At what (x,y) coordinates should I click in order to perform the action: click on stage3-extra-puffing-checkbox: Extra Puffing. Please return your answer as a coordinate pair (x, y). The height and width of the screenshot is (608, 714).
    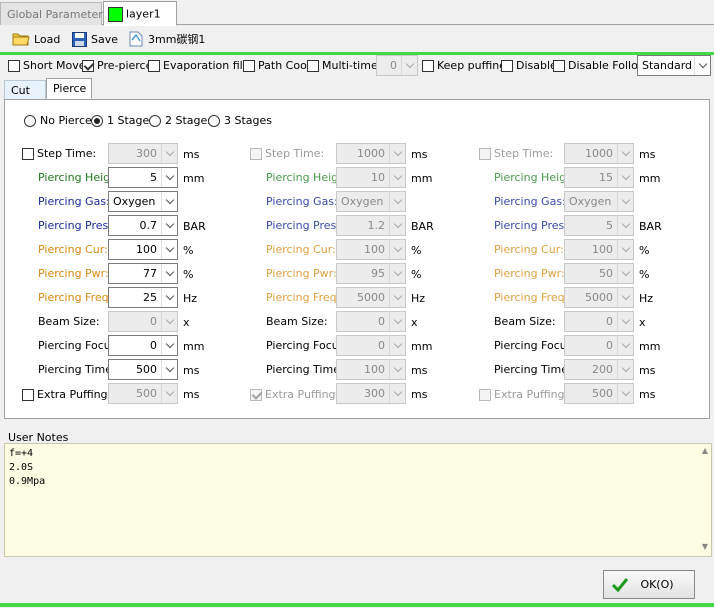
    Looking at the image, I should click on (522, 394).